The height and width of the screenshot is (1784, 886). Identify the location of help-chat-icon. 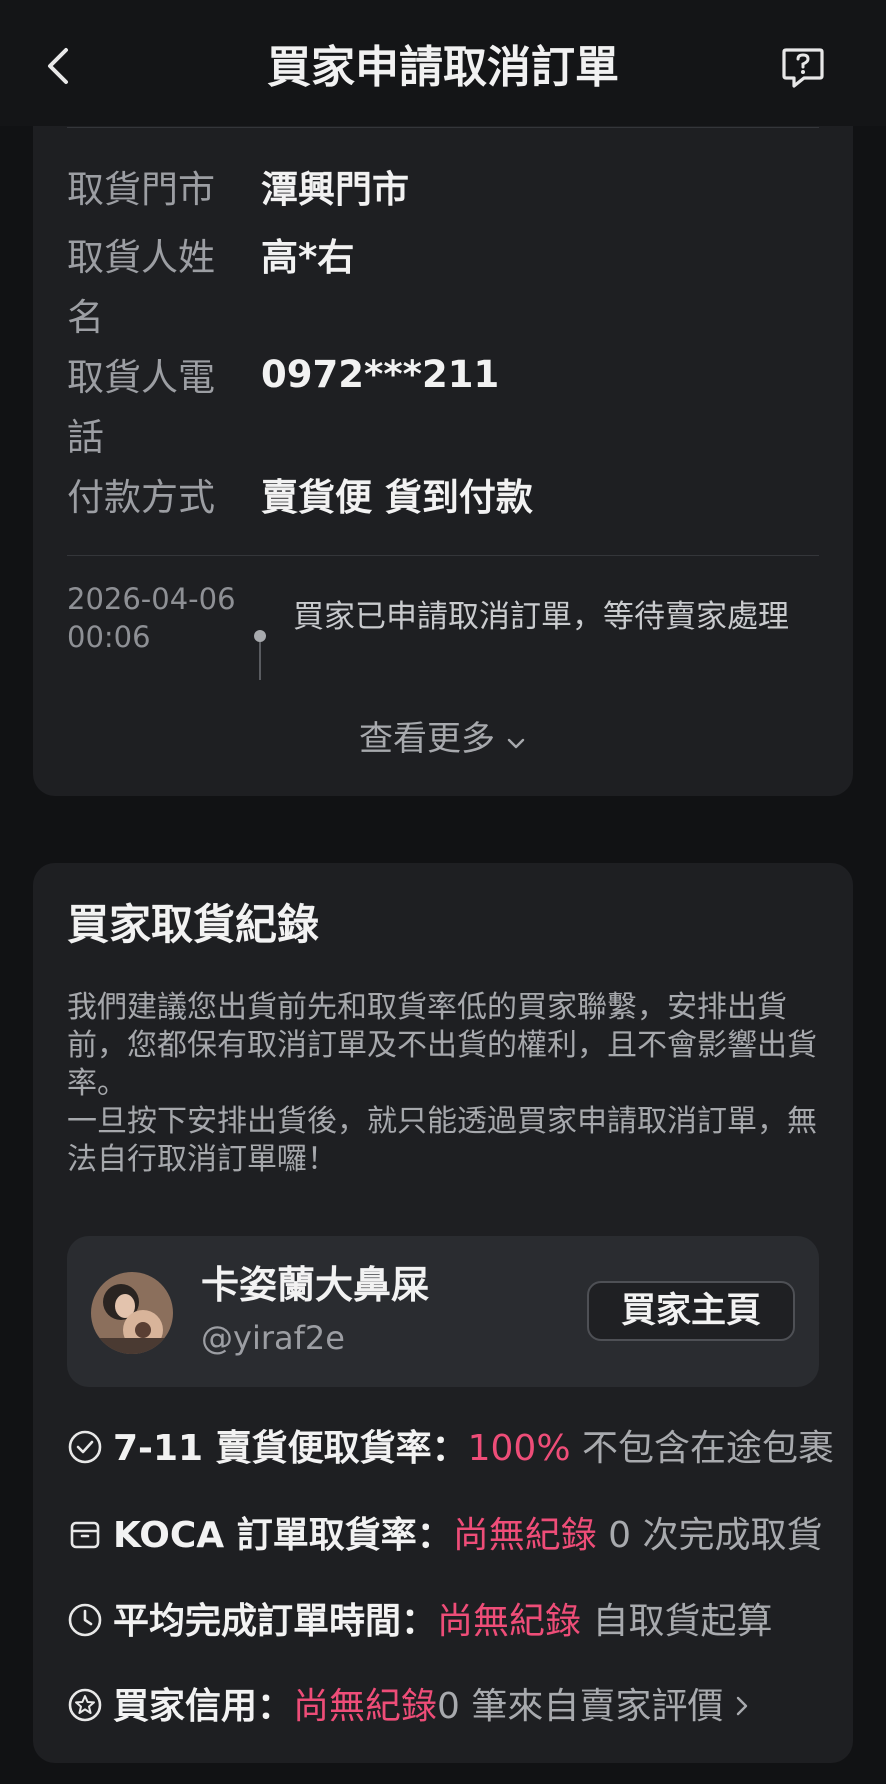
(803, 68).